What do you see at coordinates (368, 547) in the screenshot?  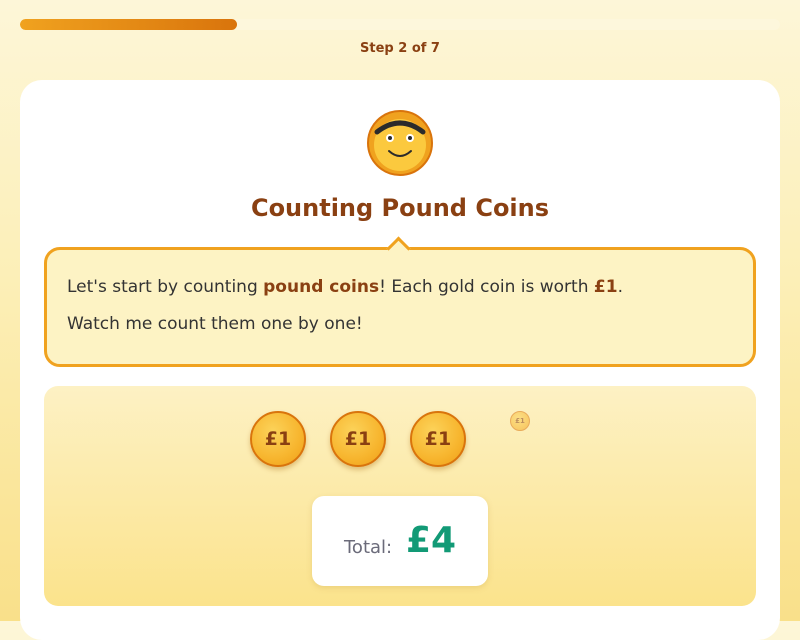 I see `total-label: Total:` at bounding box center [368, 547].